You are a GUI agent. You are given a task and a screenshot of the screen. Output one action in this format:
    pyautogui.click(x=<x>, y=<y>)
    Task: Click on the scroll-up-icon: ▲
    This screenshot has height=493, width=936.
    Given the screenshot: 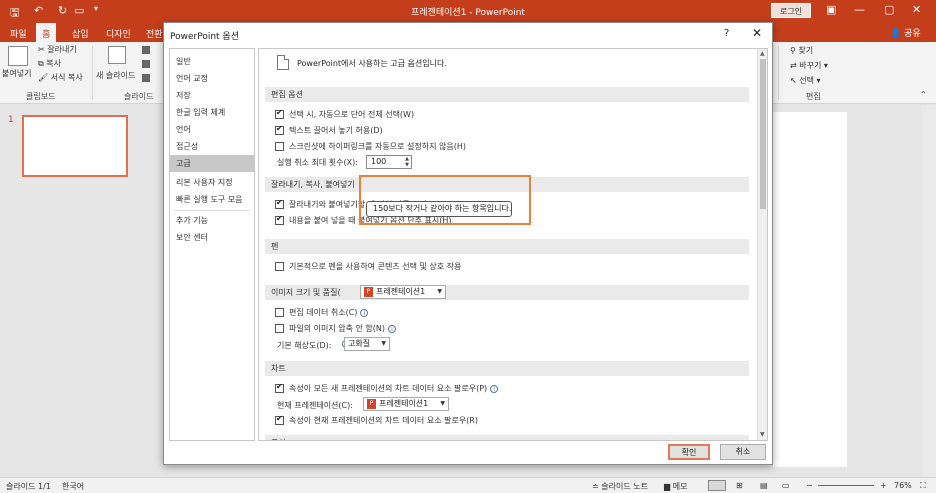 What is the action you would take?
    pyautogui.click(x=762, y=53)
    